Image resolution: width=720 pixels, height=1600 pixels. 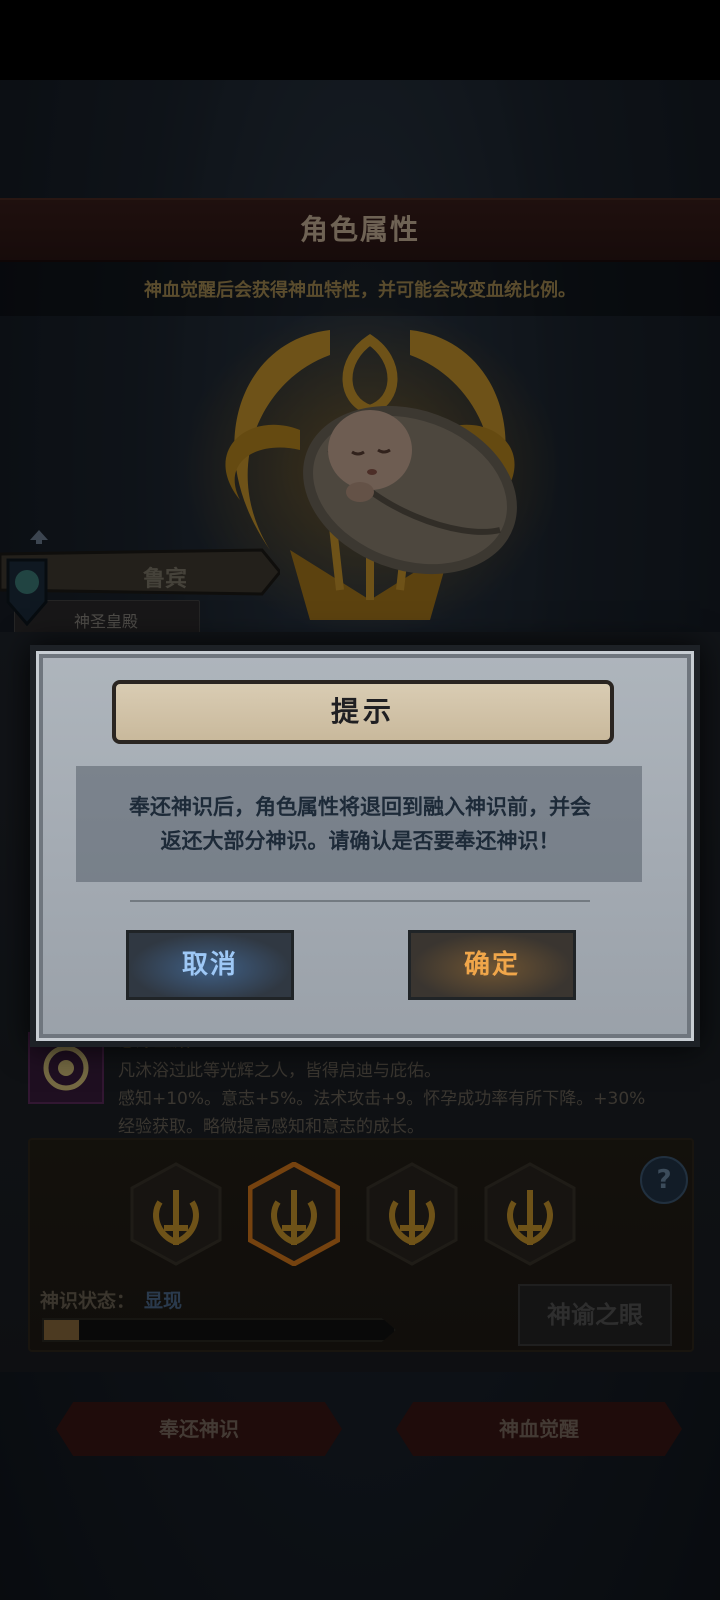 What do you see at coordinates (360, 841) in the screenshot?
I see `dialog-message-line-2: 返还大部分神识。请确认是否要奉还神识！` at bounding box center [360, 841].